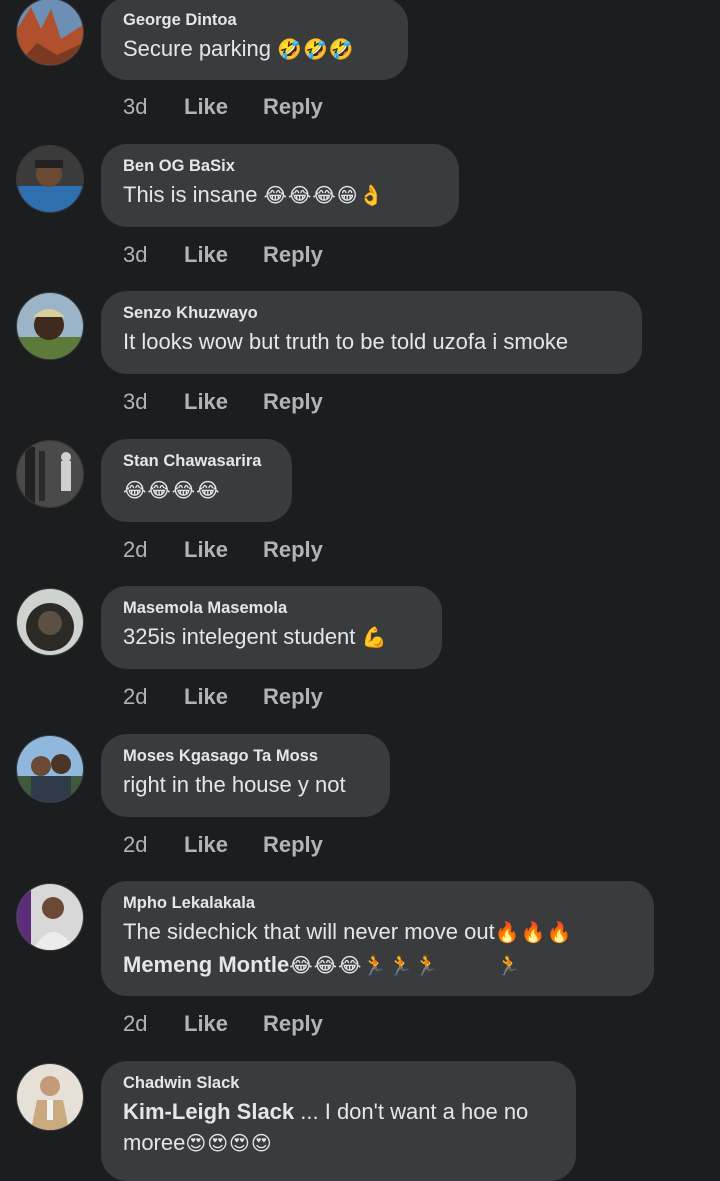 The height and width of the screenshot is (1181, 720). I want to click on comment-bubble: Ben OG BaSix This is insane 😂😂😂😁👌, so click(280, 185).